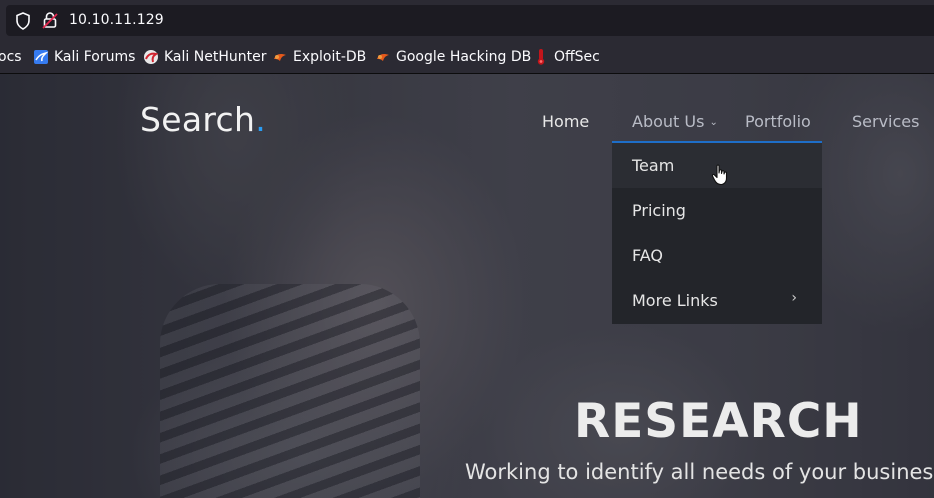 The width and height of the screenshot is (934, 498). Describe the element at coordinates (330, 57) in the screenshot. I see `bookmark-label: Exploit-DB` at that location.